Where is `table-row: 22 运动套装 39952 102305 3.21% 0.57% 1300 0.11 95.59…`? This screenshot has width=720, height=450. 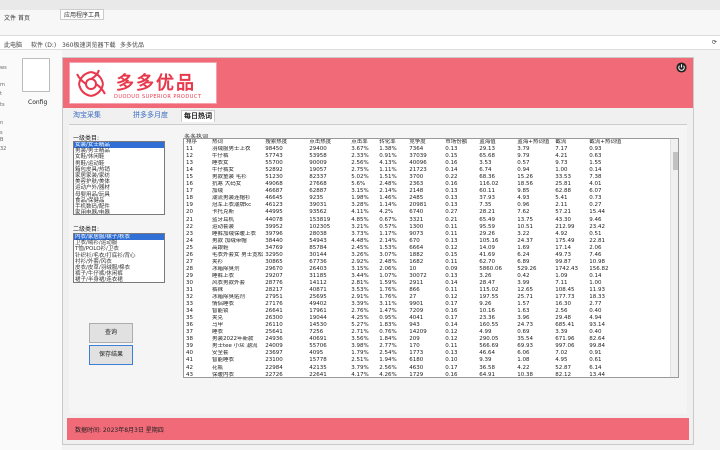 table-row: 22 运动套装 39952 102305 3.21% 0.57% 1300 0.11 95.59… is located at coordinates (404, 227).